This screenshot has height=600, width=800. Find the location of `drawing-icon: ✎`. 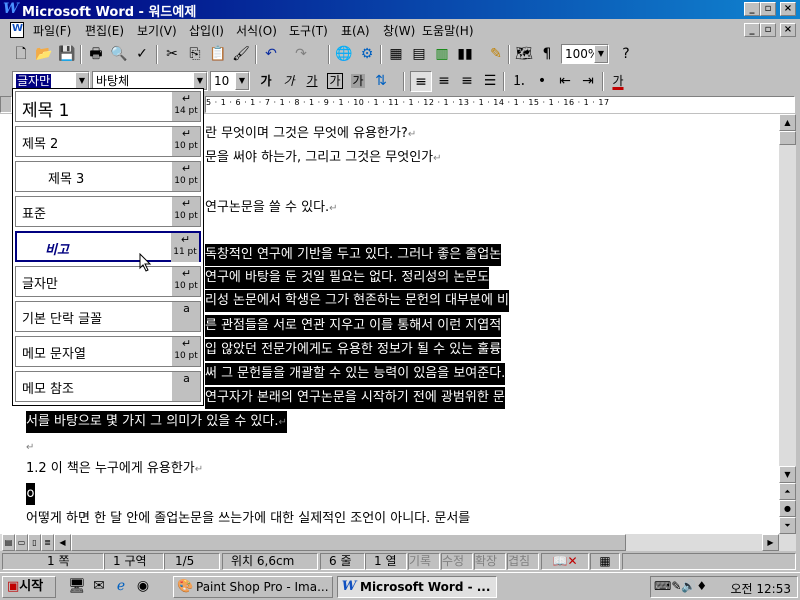

drawing-icon: ✎ is located at coordinates (496, 54).